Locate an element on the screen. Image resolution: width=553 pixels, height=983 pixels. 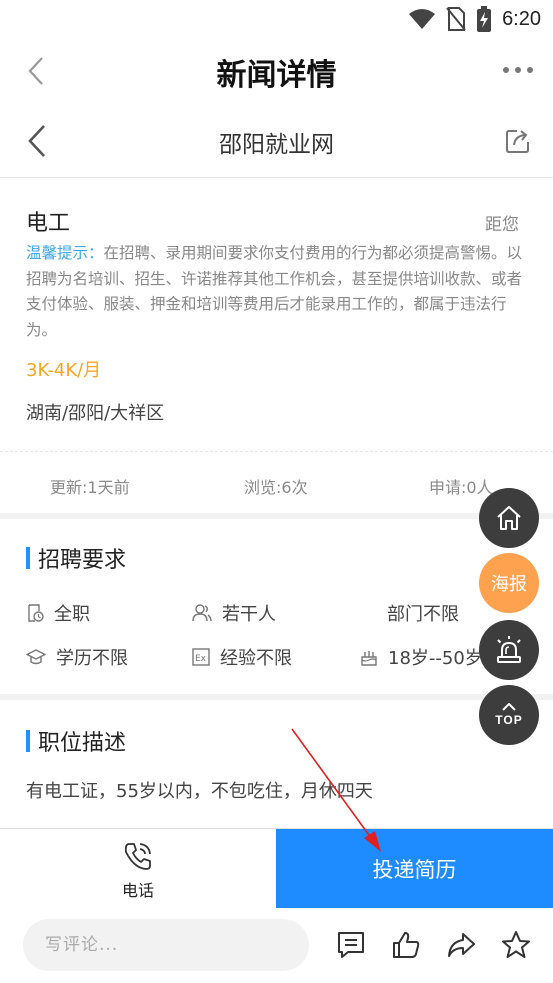
req-department: 部门不限 is located at coordinates (423, 613).